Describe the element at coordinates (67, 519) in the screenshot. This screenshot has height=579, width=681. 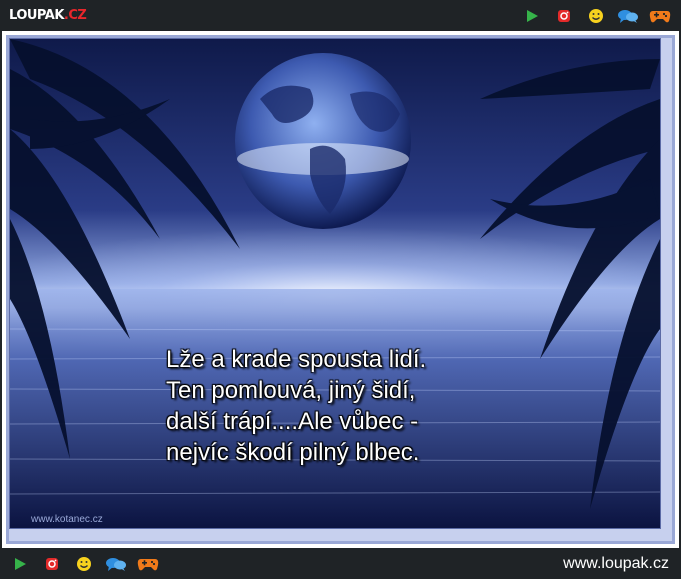
I see `watermark: www.kotanec.cz` at that location.